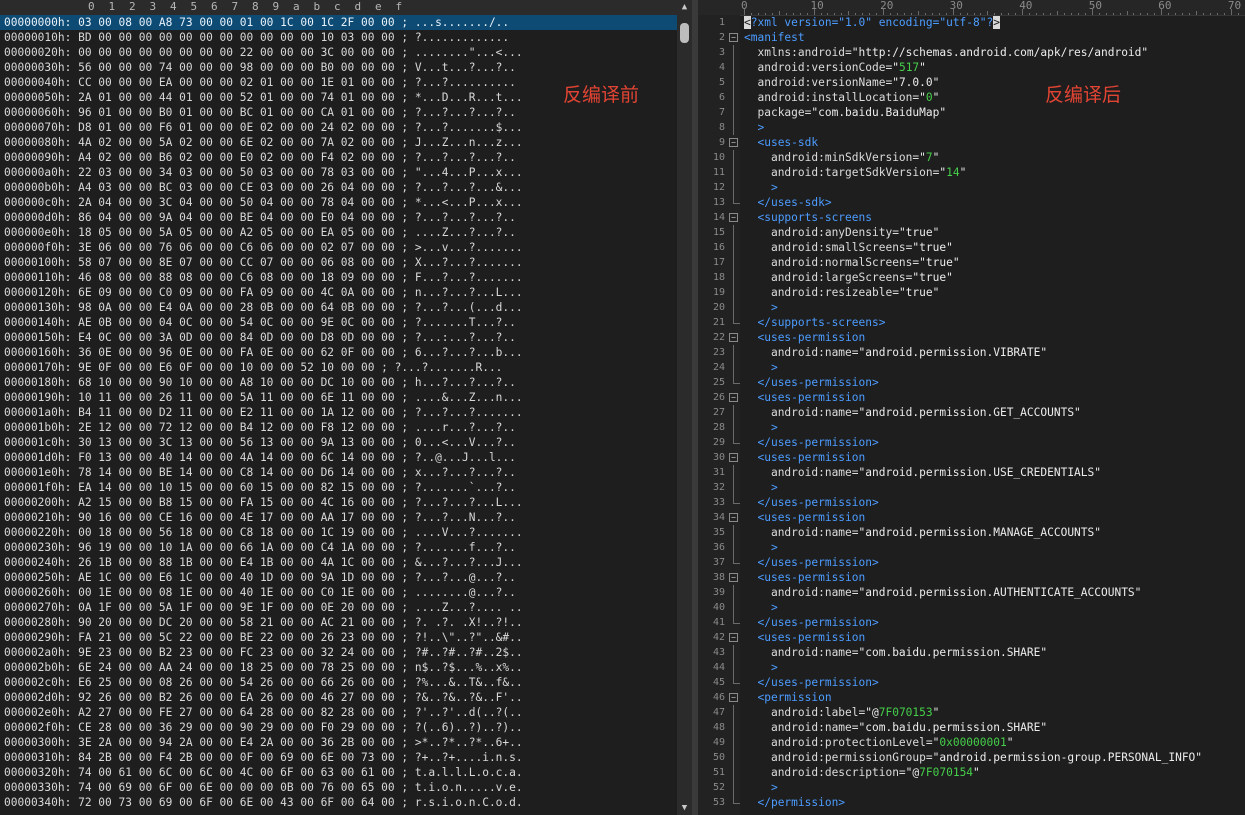 The width and height of the screenshot is (1245, 815). I want to click on code-text: android:resizeable="true", so click(841, 292).